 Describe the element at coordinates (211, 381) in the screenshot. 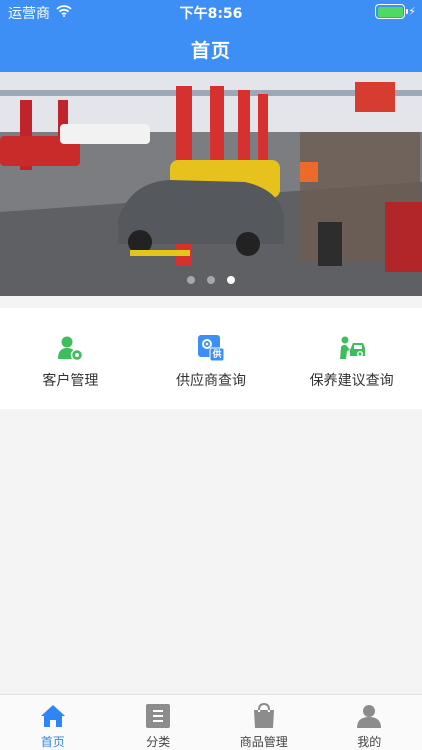

I see `quick-action-label: 供应商查询` at that location.